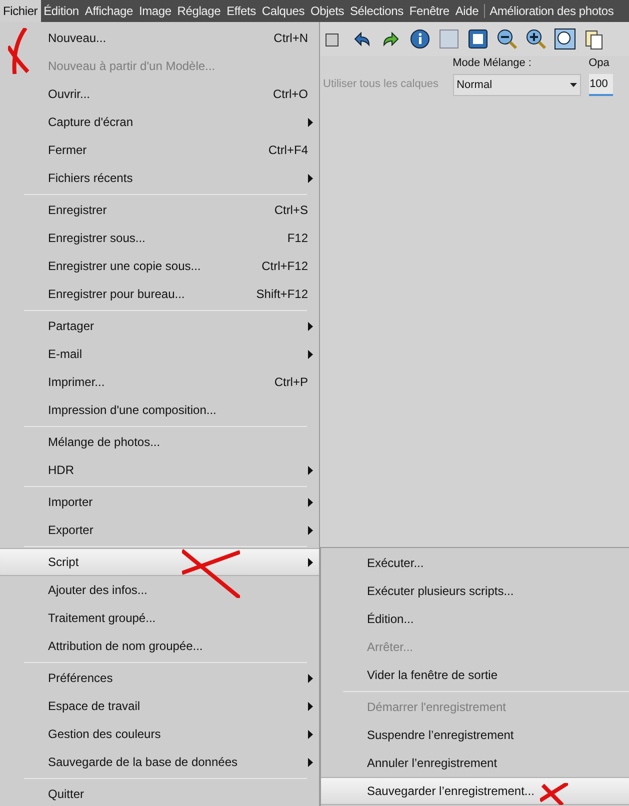 This screenshot has width=629, height=806. I want to click on menu-item: Suspendre l’enregistrement, so click(475, 735).